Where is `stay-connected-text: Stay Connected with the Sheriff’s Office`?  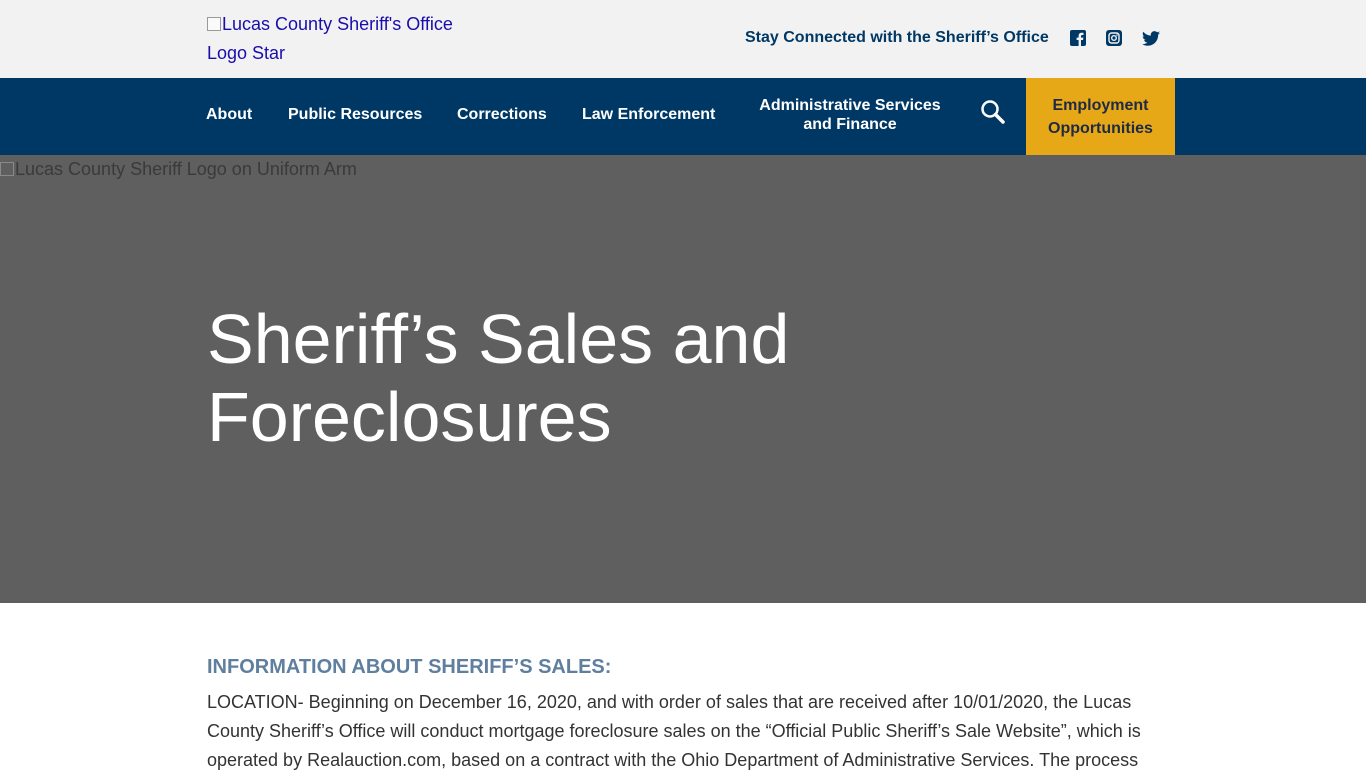 stay-connected-text: Stay Connected with the Sheriff’s Office is located at coordinates (897, 37).